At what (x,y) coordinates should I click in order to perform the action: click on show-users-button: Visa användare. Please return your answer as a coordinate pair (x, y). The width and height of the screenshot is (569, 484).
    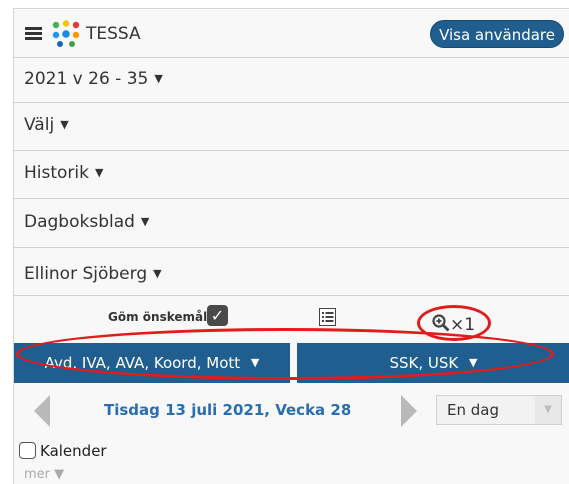
    Looking at the image, I should click on (497, 34).